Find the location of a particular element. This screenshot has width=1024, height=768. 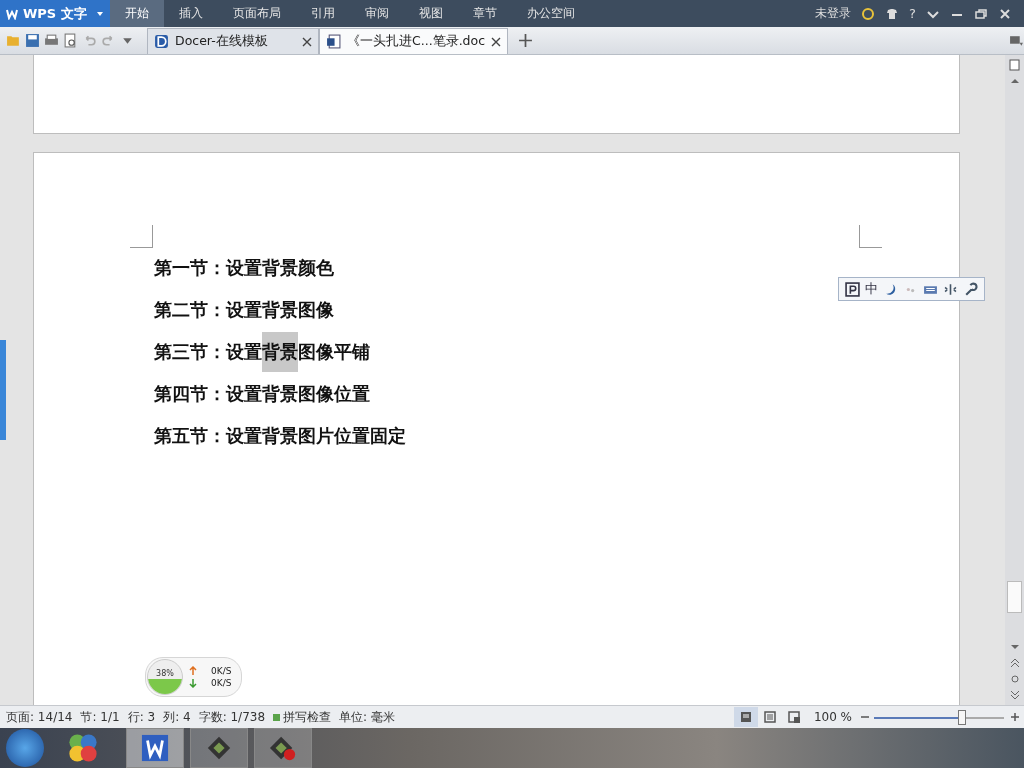

status-text: 节: 1/1 is located at coordinates (100, 717).